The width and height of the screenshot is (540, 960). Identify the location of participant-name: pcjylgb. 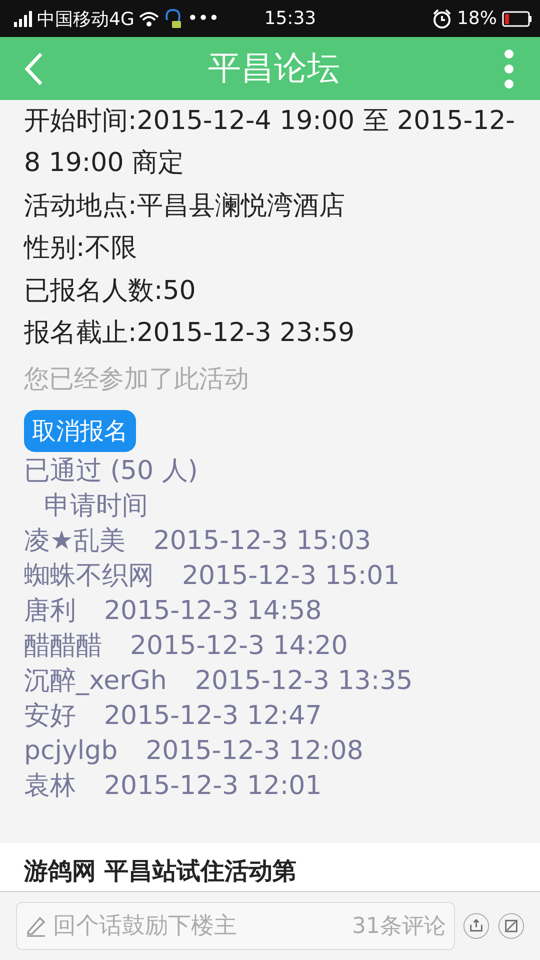
(71, 751).